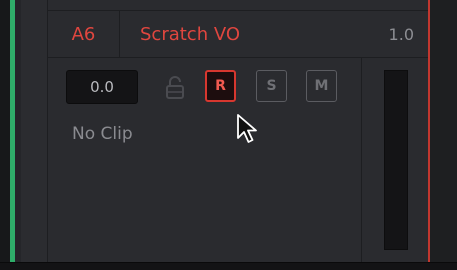 This screenshot has height=270, width=457. What do you see at coordinates (102, 134) in the screenshot?
I see `clip-status-label: No Clip` at bounding box center [102, 134].